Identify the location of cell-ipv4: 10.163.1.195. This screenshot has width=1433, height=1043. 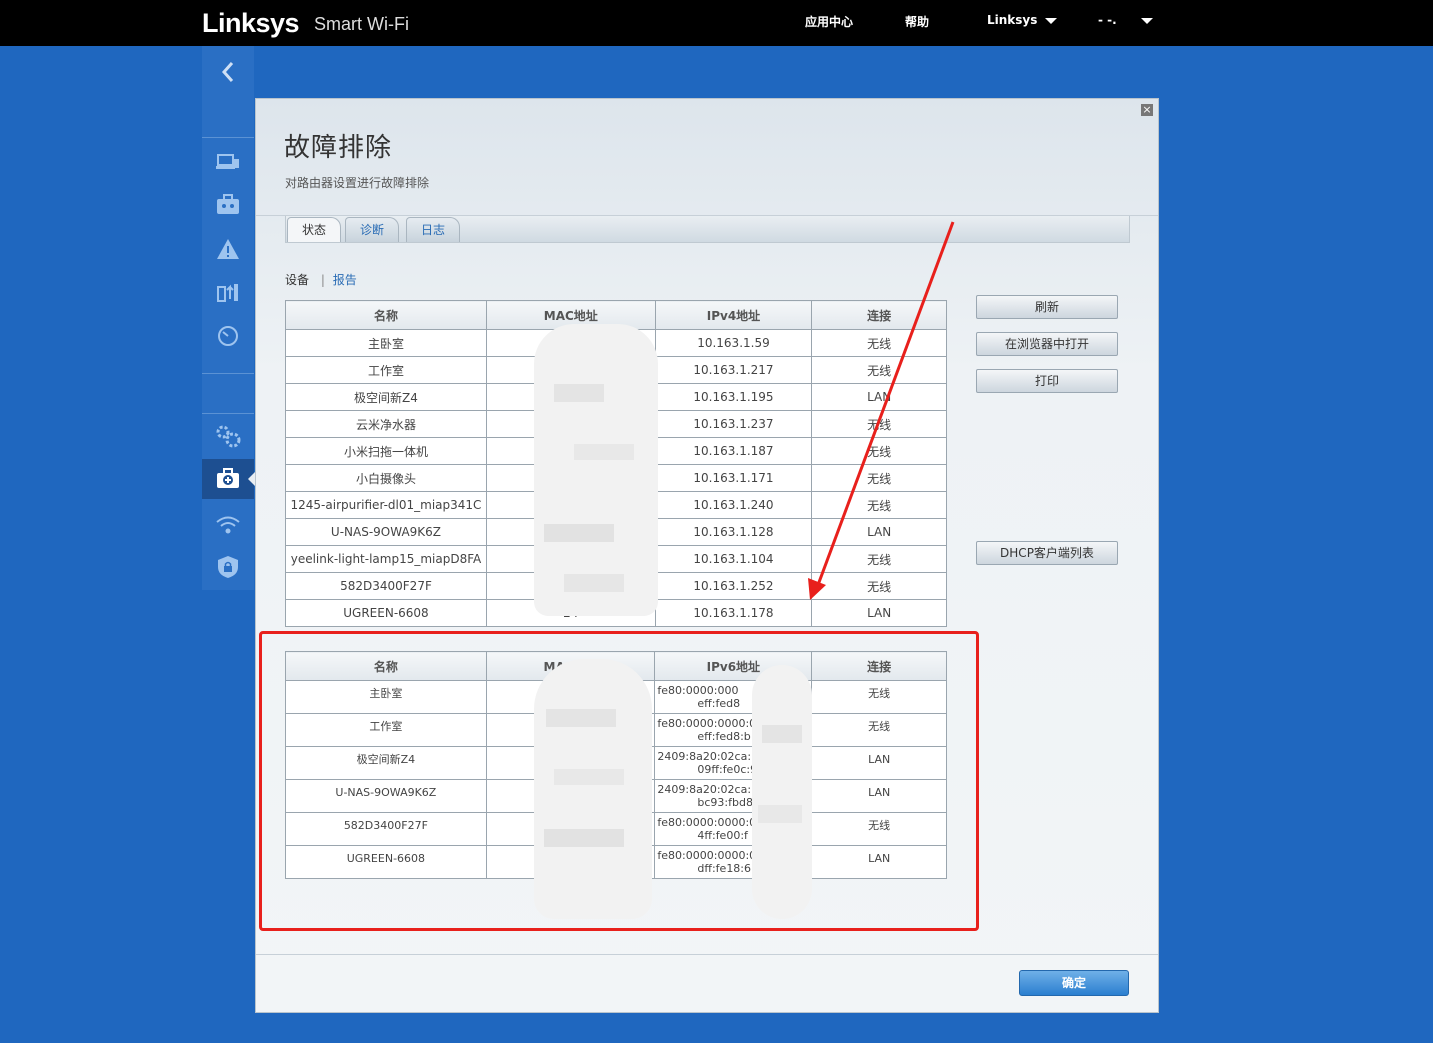
(733, 397).